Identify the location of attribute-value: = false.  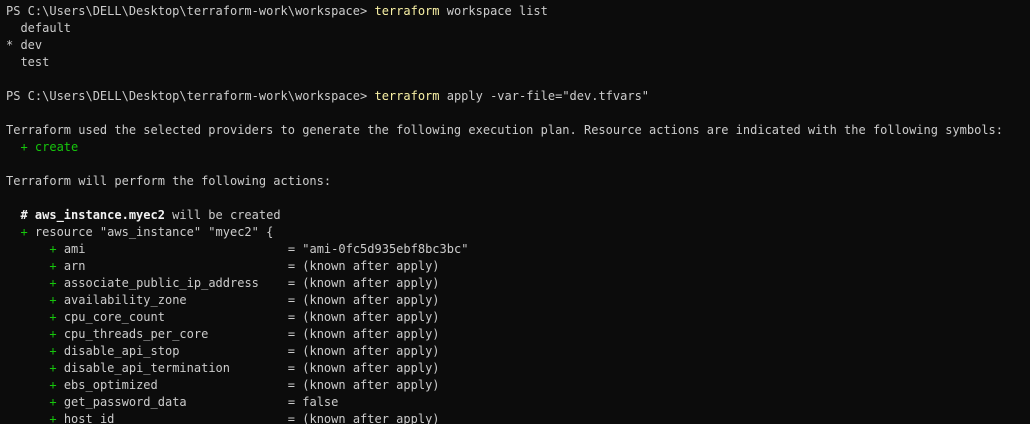
(313, 402).